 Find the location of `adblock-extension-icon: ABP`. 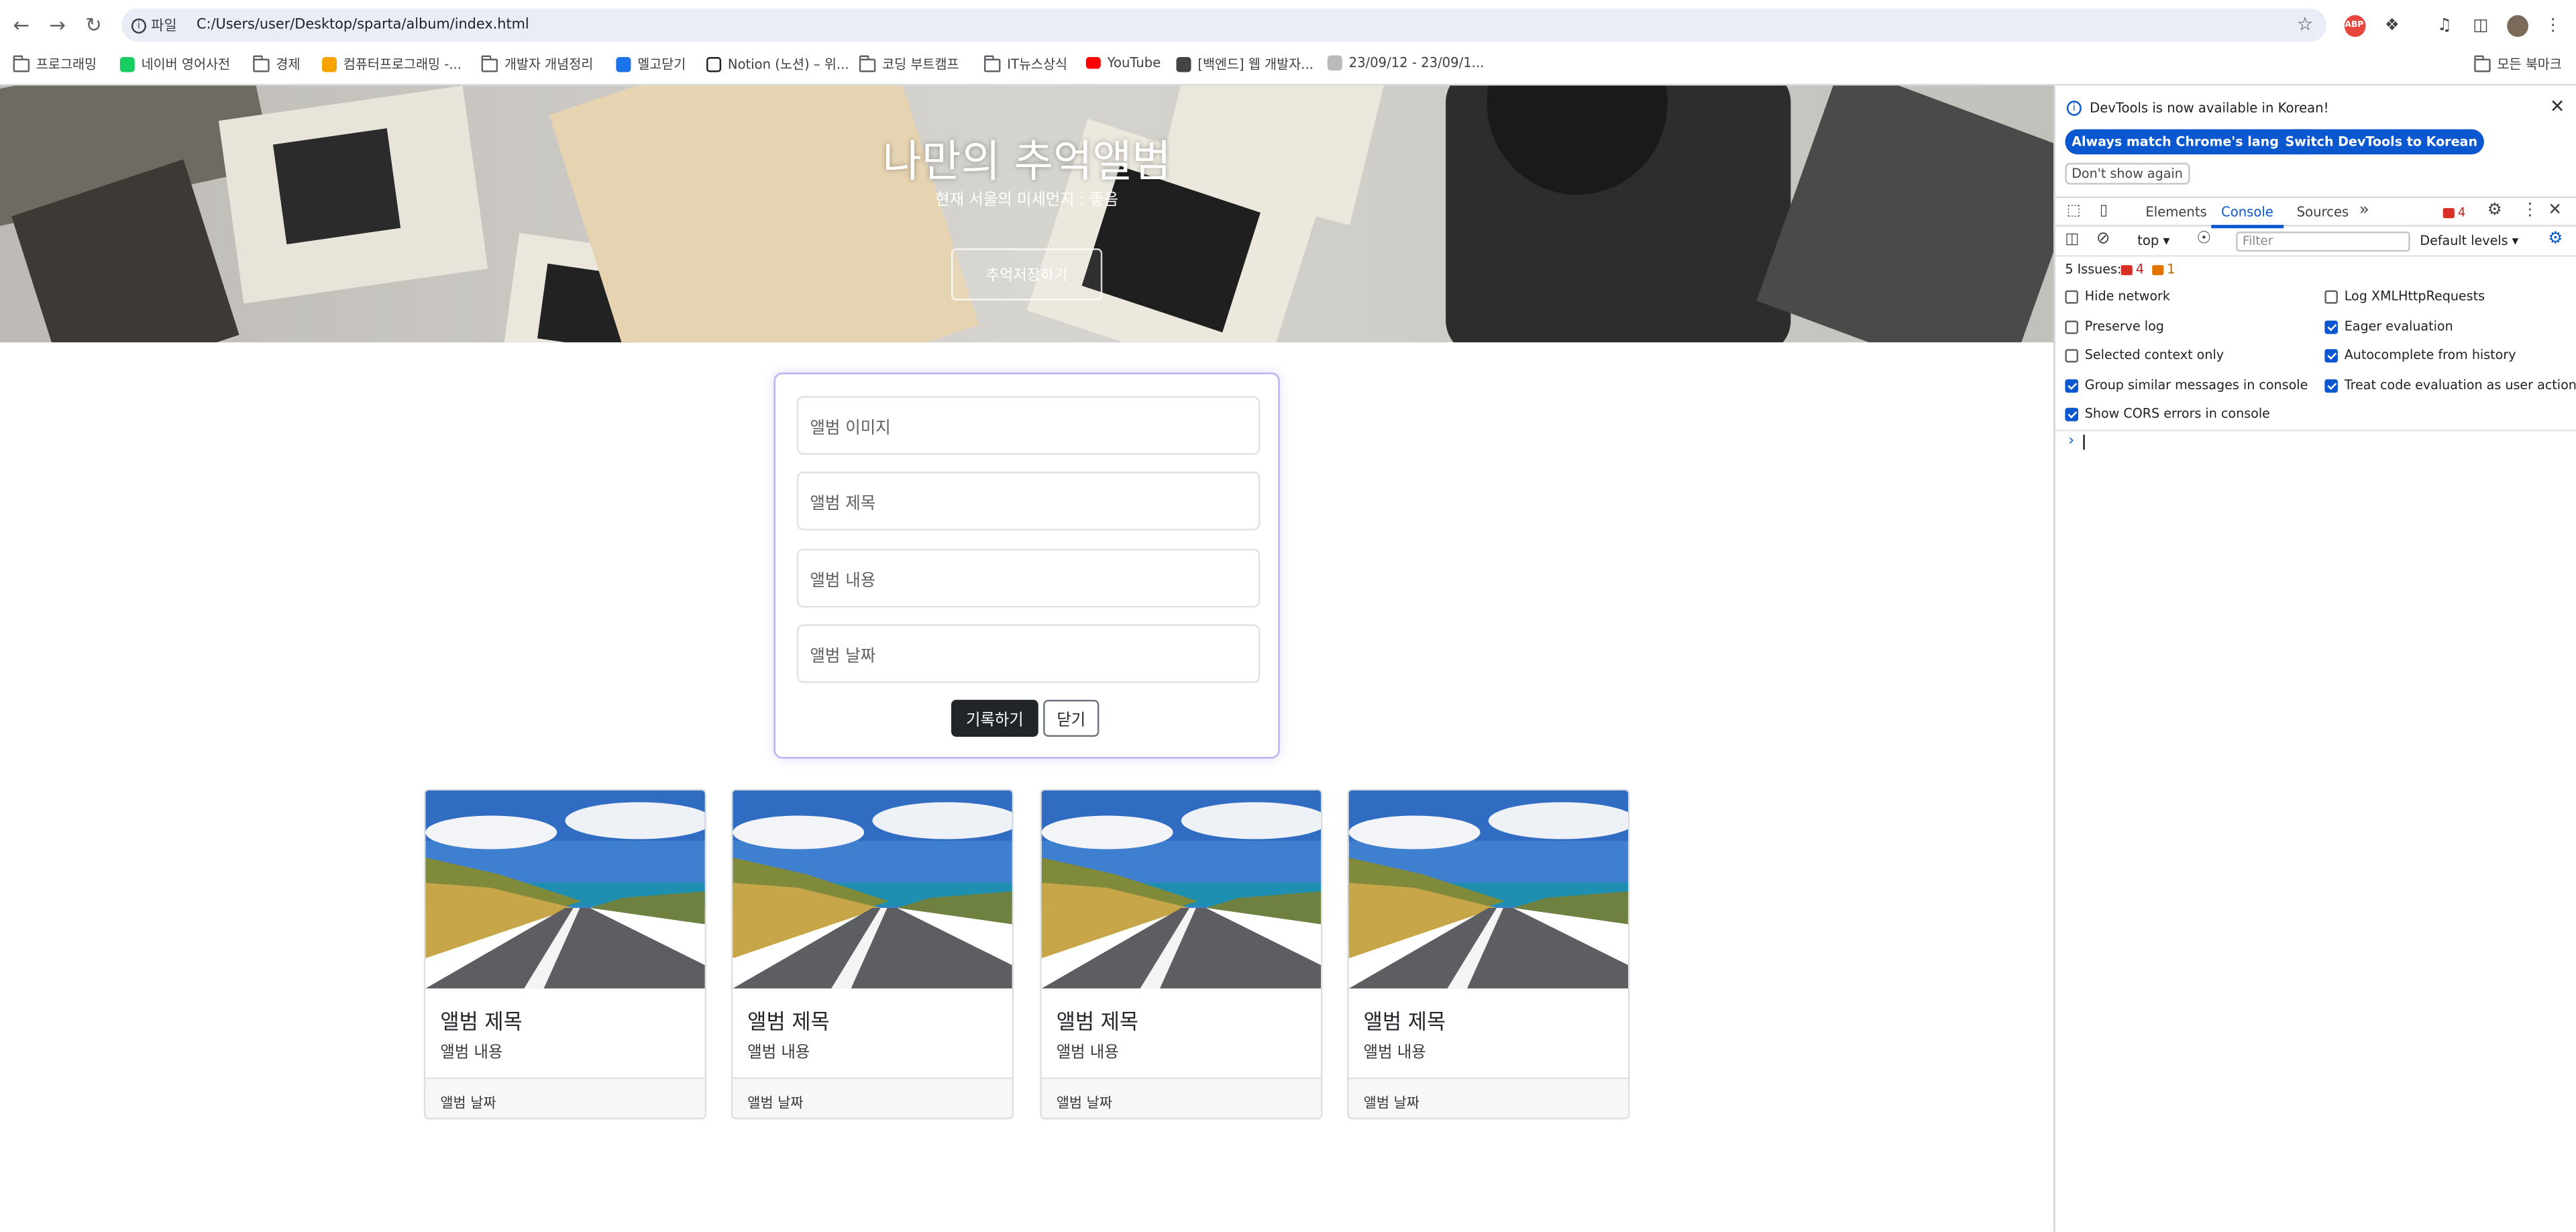

adblock-extension-icon: ABP is located at coordinates (2354, 25).